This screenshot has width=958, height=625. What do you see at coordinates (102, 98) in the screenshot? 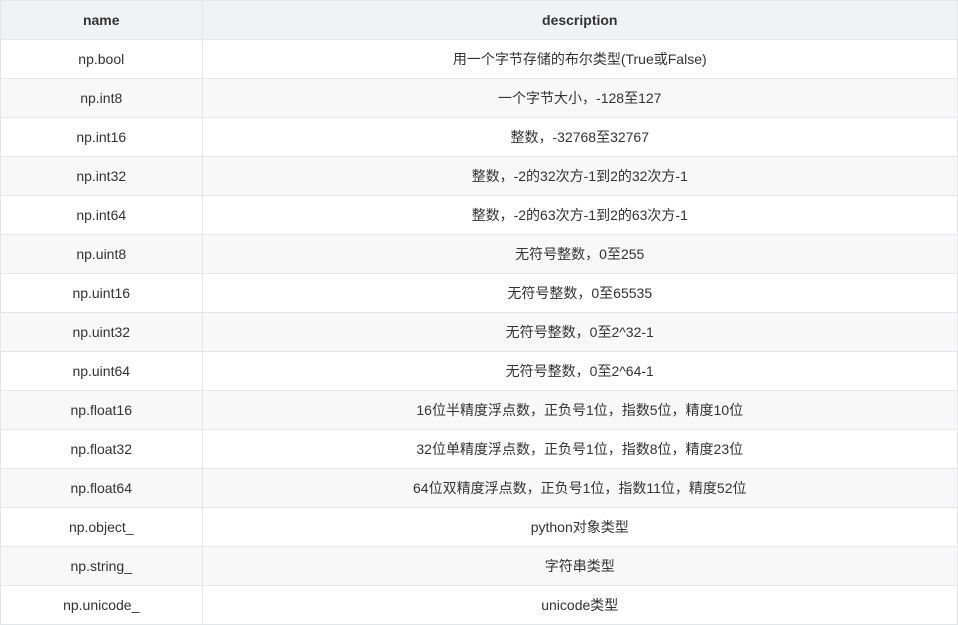
I see `dtype-name-cell: np.int8` at bounding box center [102, 98].